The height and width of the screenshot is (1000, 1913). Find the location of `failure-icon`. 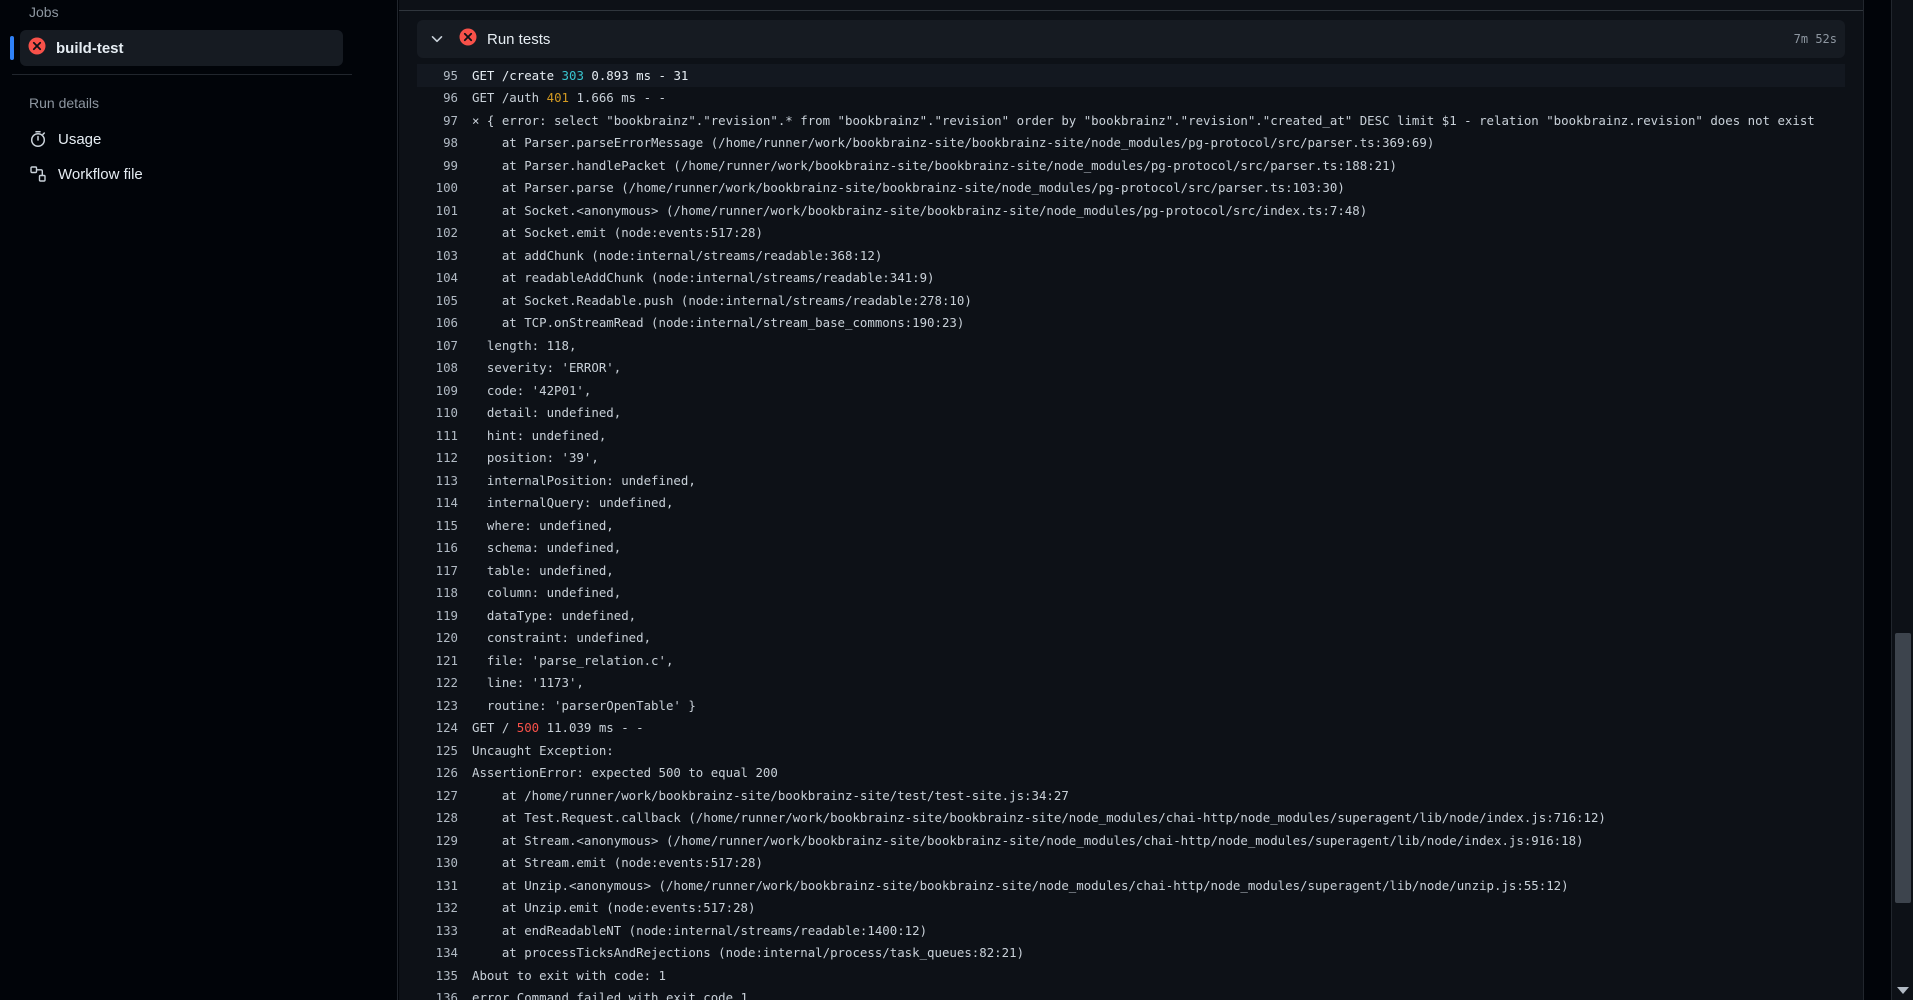

failure-icon is located at coordinates (468, 39).